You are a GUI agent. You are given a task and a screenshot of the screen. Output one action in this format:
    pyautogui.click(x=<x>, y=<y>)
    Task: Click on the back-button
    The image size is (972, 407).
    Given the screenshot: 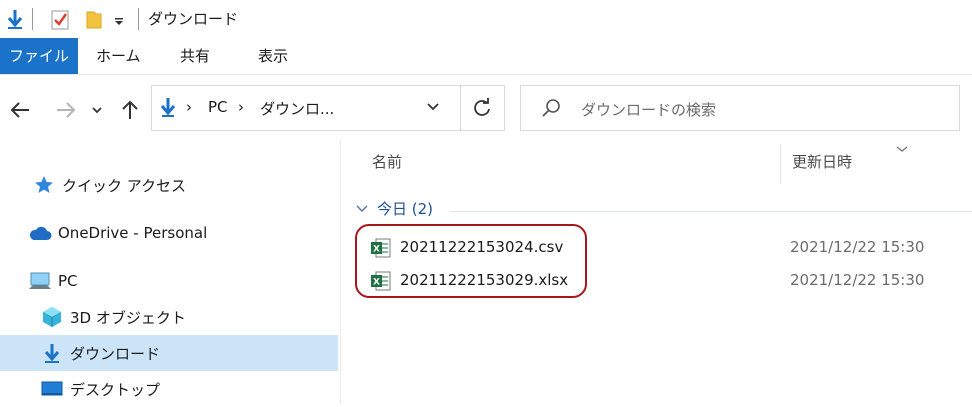 What is the action you would take?
    pyautogui.click(x=20, y=110)
    